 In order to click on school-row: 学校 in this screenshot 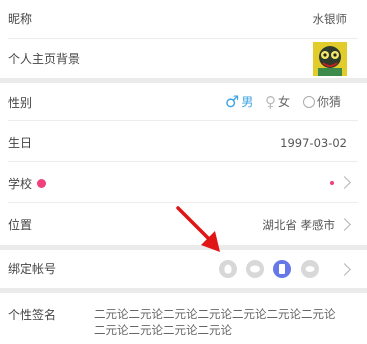, I will do `click(183, 182)`.